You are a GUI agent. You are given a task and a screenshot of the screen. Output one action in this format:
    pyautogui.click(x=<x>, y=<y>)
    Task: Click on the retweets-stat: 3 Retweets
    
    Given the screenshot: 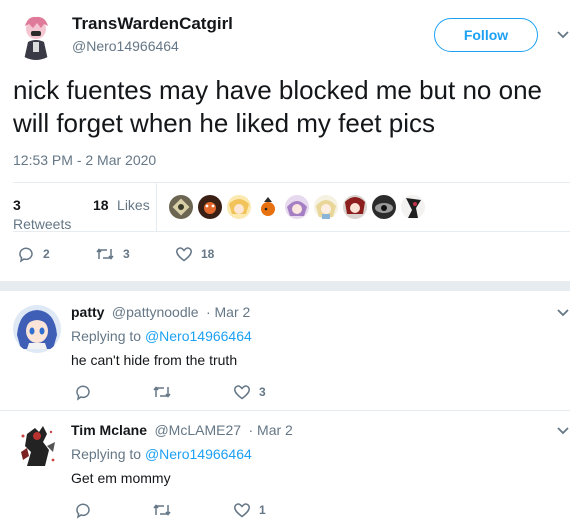 What is the action you would take?
    pyautogui.click(x=42, y=214)
    